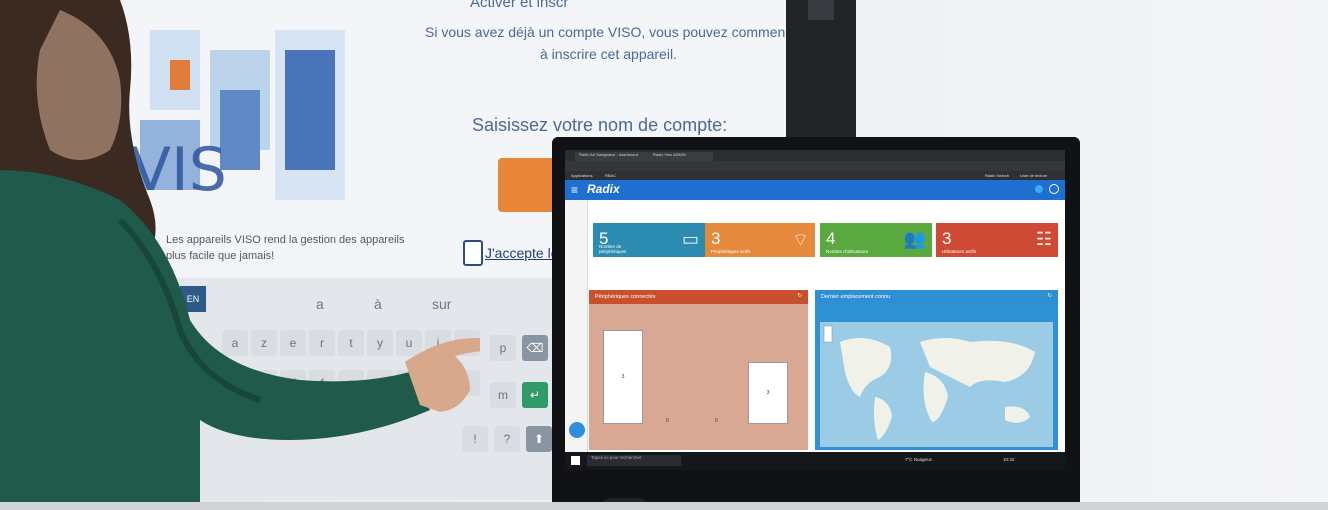 This screenshot has height=510, width=1328. What do you see at coordinates (1033, 175) in the screenshot?
I see `bookmark: Liste de lecture` at bounding box center [1033, 175].